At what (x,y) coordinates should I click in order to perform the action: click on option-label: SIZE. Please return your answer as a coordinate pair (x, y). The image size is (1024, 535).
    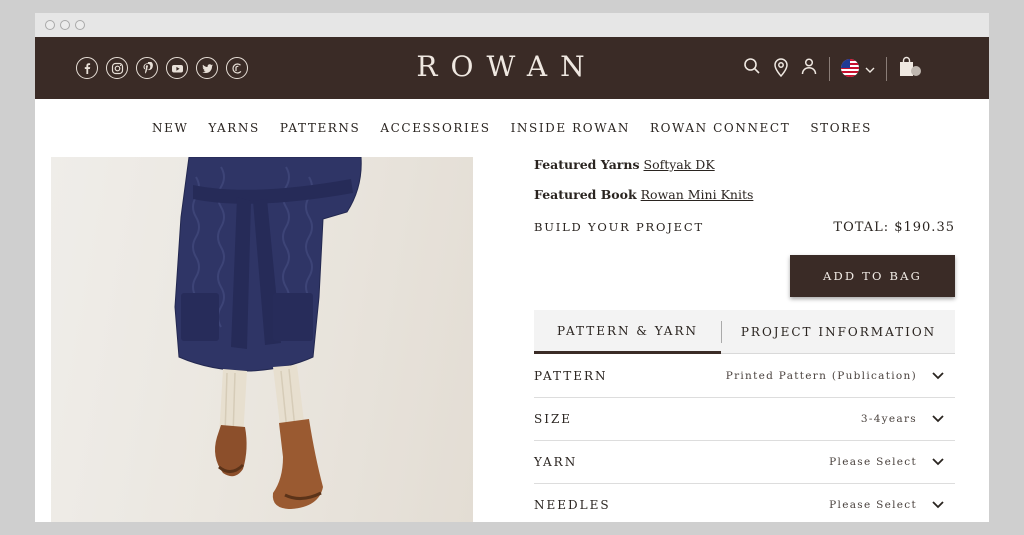
    Looking at the image, I should click on (553, 419).